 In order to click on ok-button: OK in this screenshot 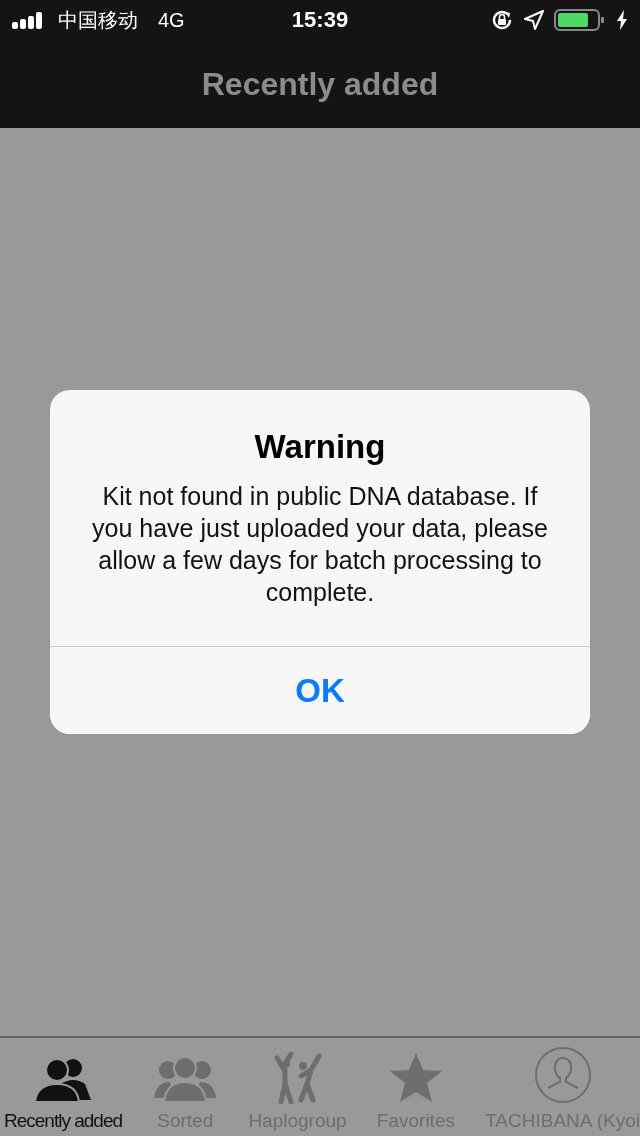, I will do `click(320, 690)`.